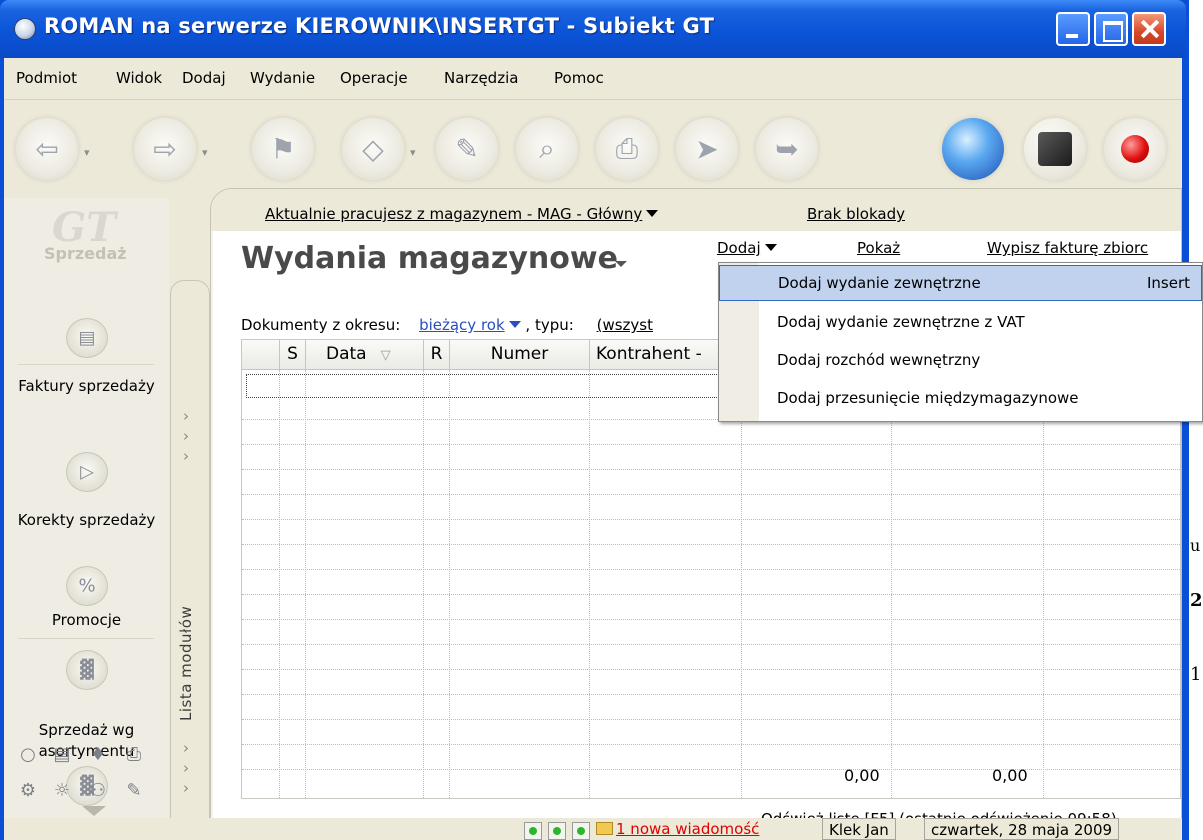 The width and height of the screenshot is (1203, 840). I want to click on forward-button: ⇨, so click(165, 149).